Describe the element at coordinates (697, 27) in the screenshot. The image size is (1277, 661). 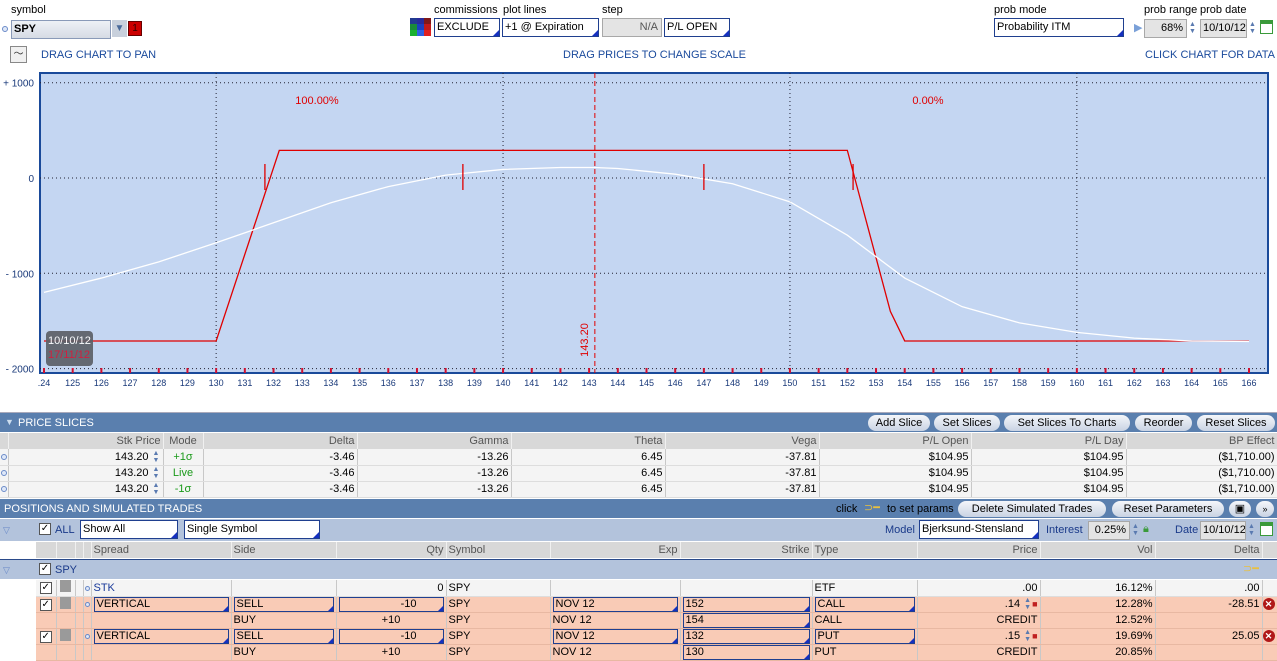
I see `pl-mode-select: P/L OPEN` at that location.